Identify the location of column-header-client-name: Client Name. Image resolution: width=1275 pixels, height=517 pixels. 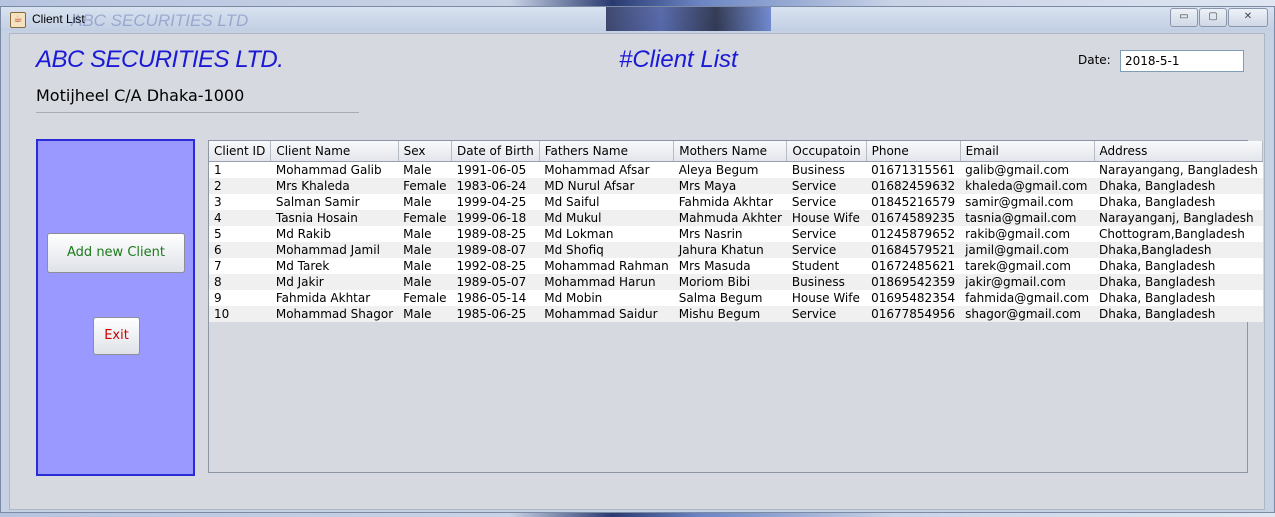
(334, 151).